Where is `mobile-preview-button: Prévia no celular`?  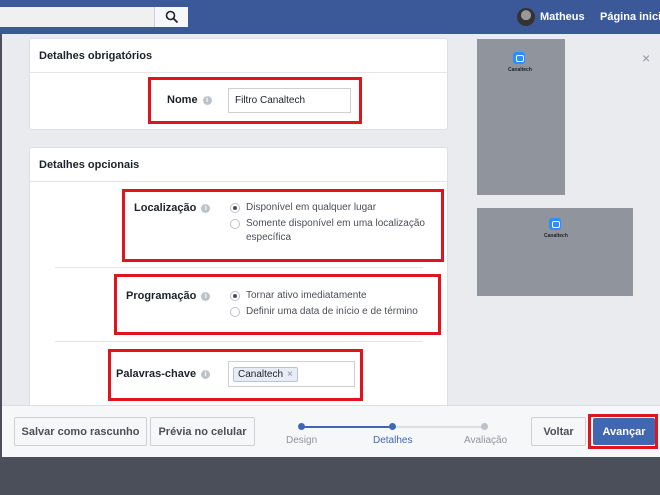 mobile-preview-button: Prévia no celular is located at coordinates (202, 431).